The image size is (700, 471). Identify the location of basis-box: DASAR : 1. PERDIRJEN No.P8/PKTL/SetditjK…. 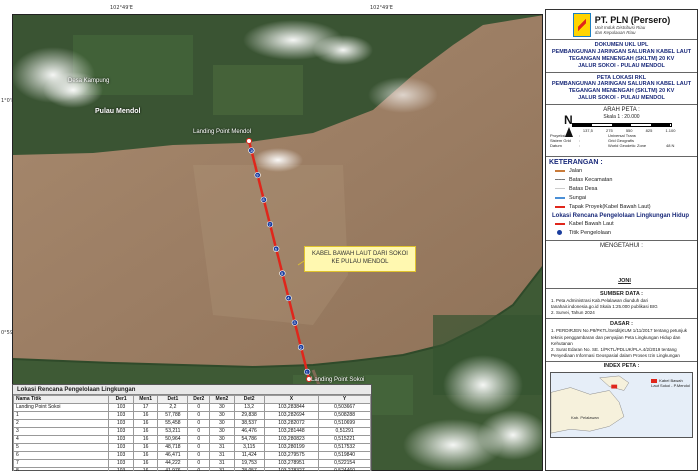
(621, 340).